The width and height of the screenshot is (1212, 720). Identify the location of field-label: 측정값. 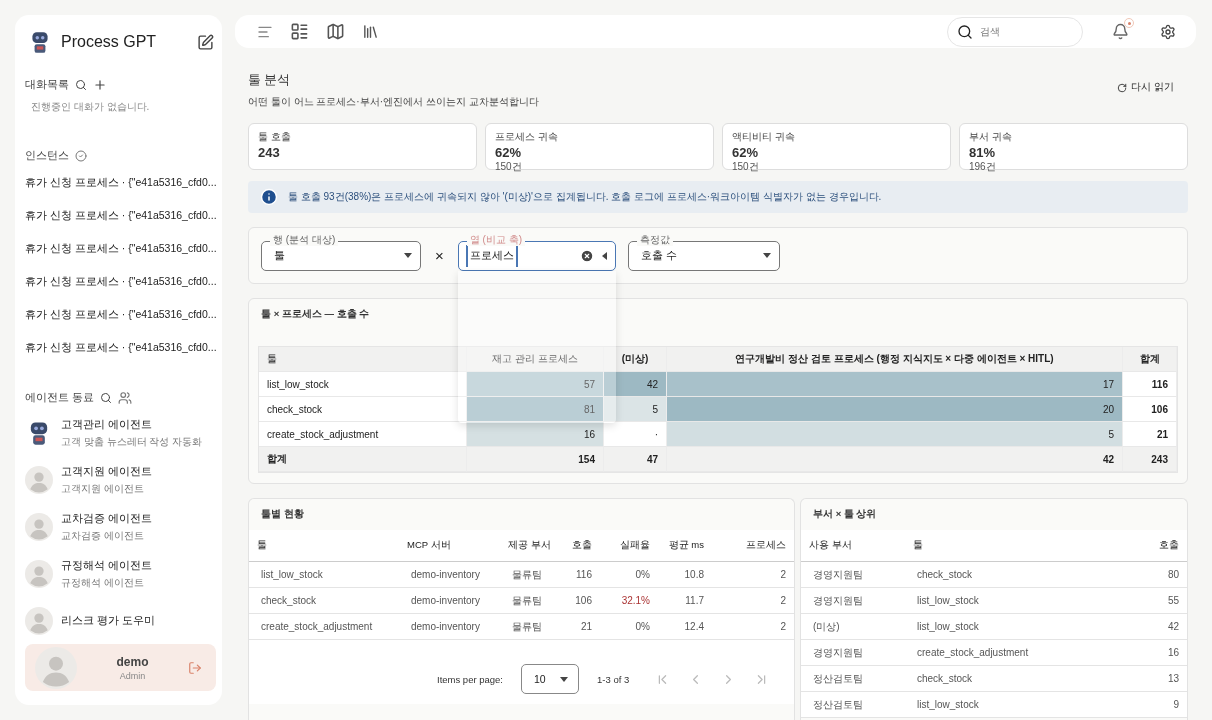
(654, 239).